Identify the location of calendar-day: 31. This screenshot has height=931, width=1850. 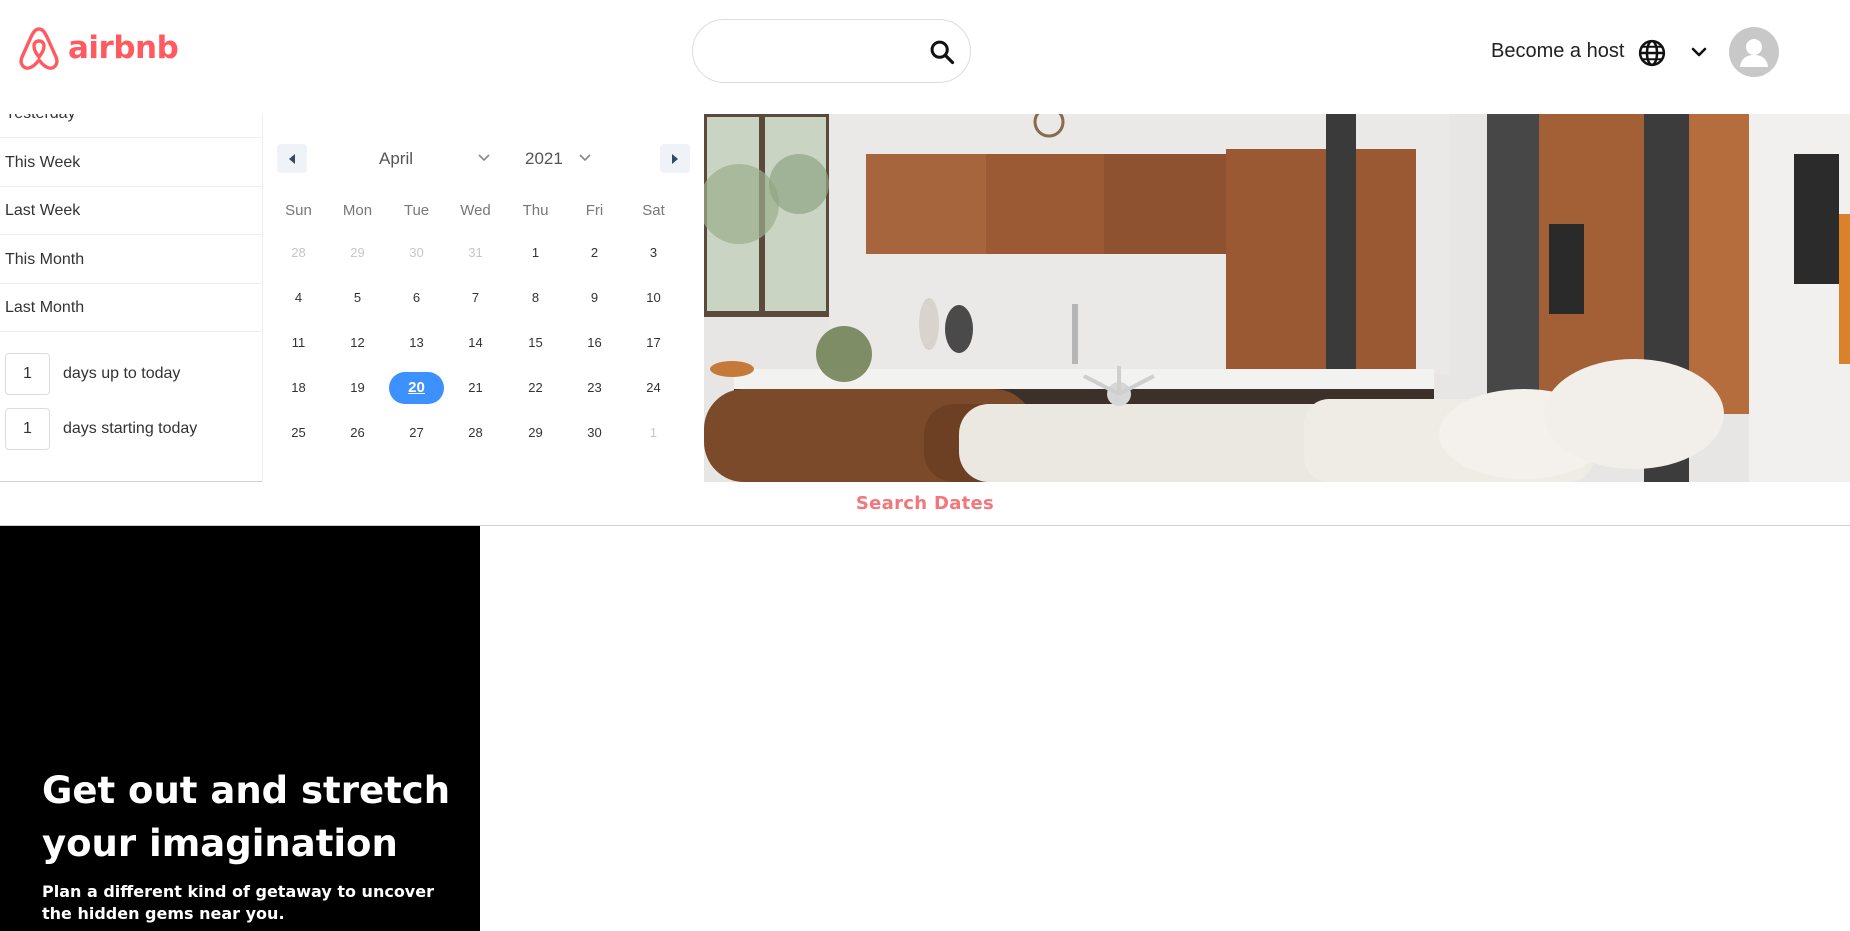
(475, 253).